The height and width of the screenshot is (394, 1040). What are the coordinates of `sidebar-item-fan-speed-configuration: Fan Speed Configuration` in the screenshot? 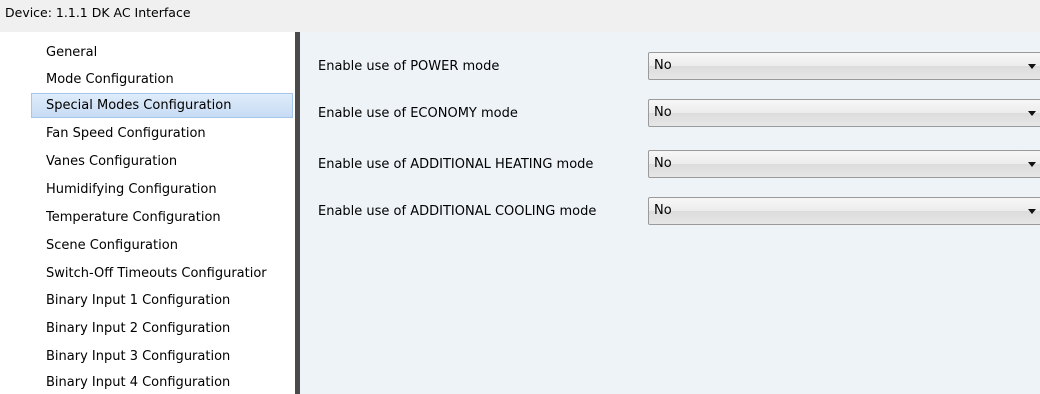 It's located at (162, 133).